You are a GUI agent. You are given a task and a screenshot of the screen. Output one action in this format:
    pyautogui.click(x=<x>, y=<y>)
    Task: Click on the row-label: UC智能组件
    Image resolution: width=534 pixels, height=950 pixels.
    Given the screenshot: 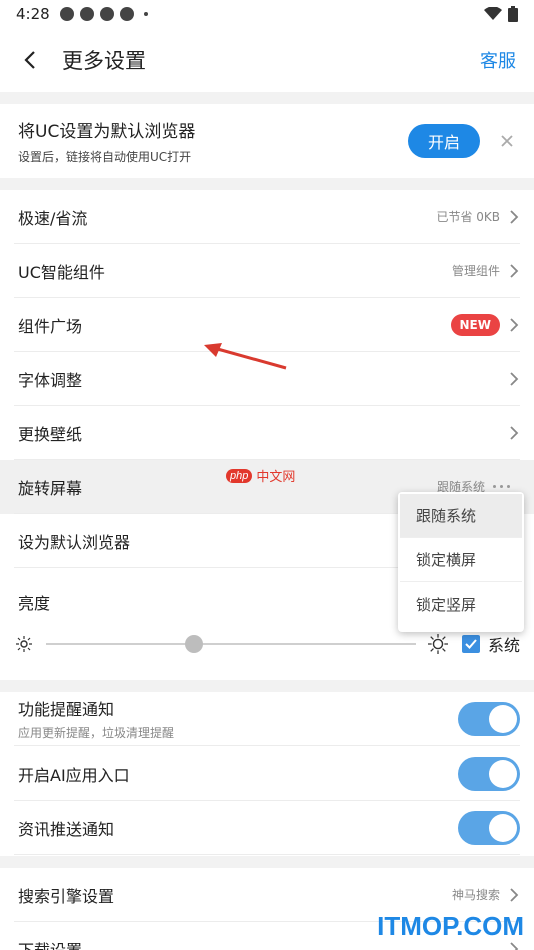 What is the action you would take?
    pyautogui.click(x=61, y=272)
    